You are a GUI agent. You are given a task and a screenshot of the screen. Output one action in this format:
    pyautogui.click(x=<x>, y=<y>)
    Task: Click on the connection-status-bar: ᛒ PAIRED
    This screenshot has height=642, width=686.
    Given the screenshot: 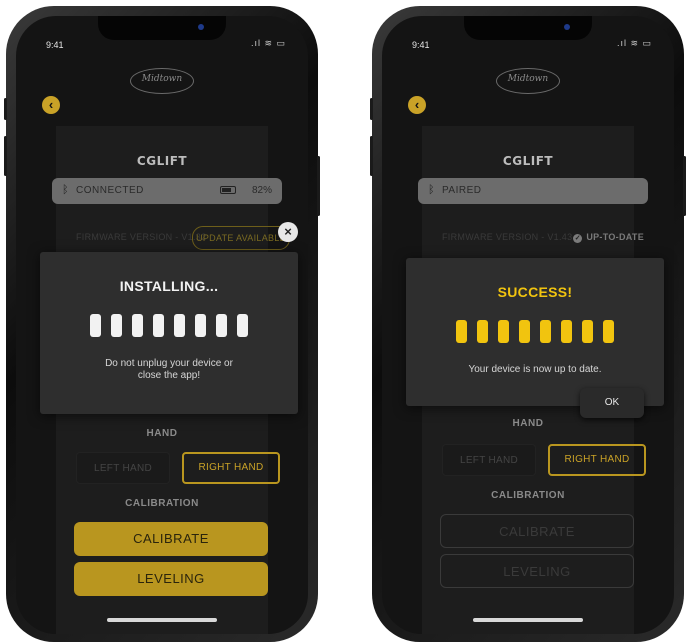 What is the action you would take?
    pyautogui.click(x=533, y=191)
    